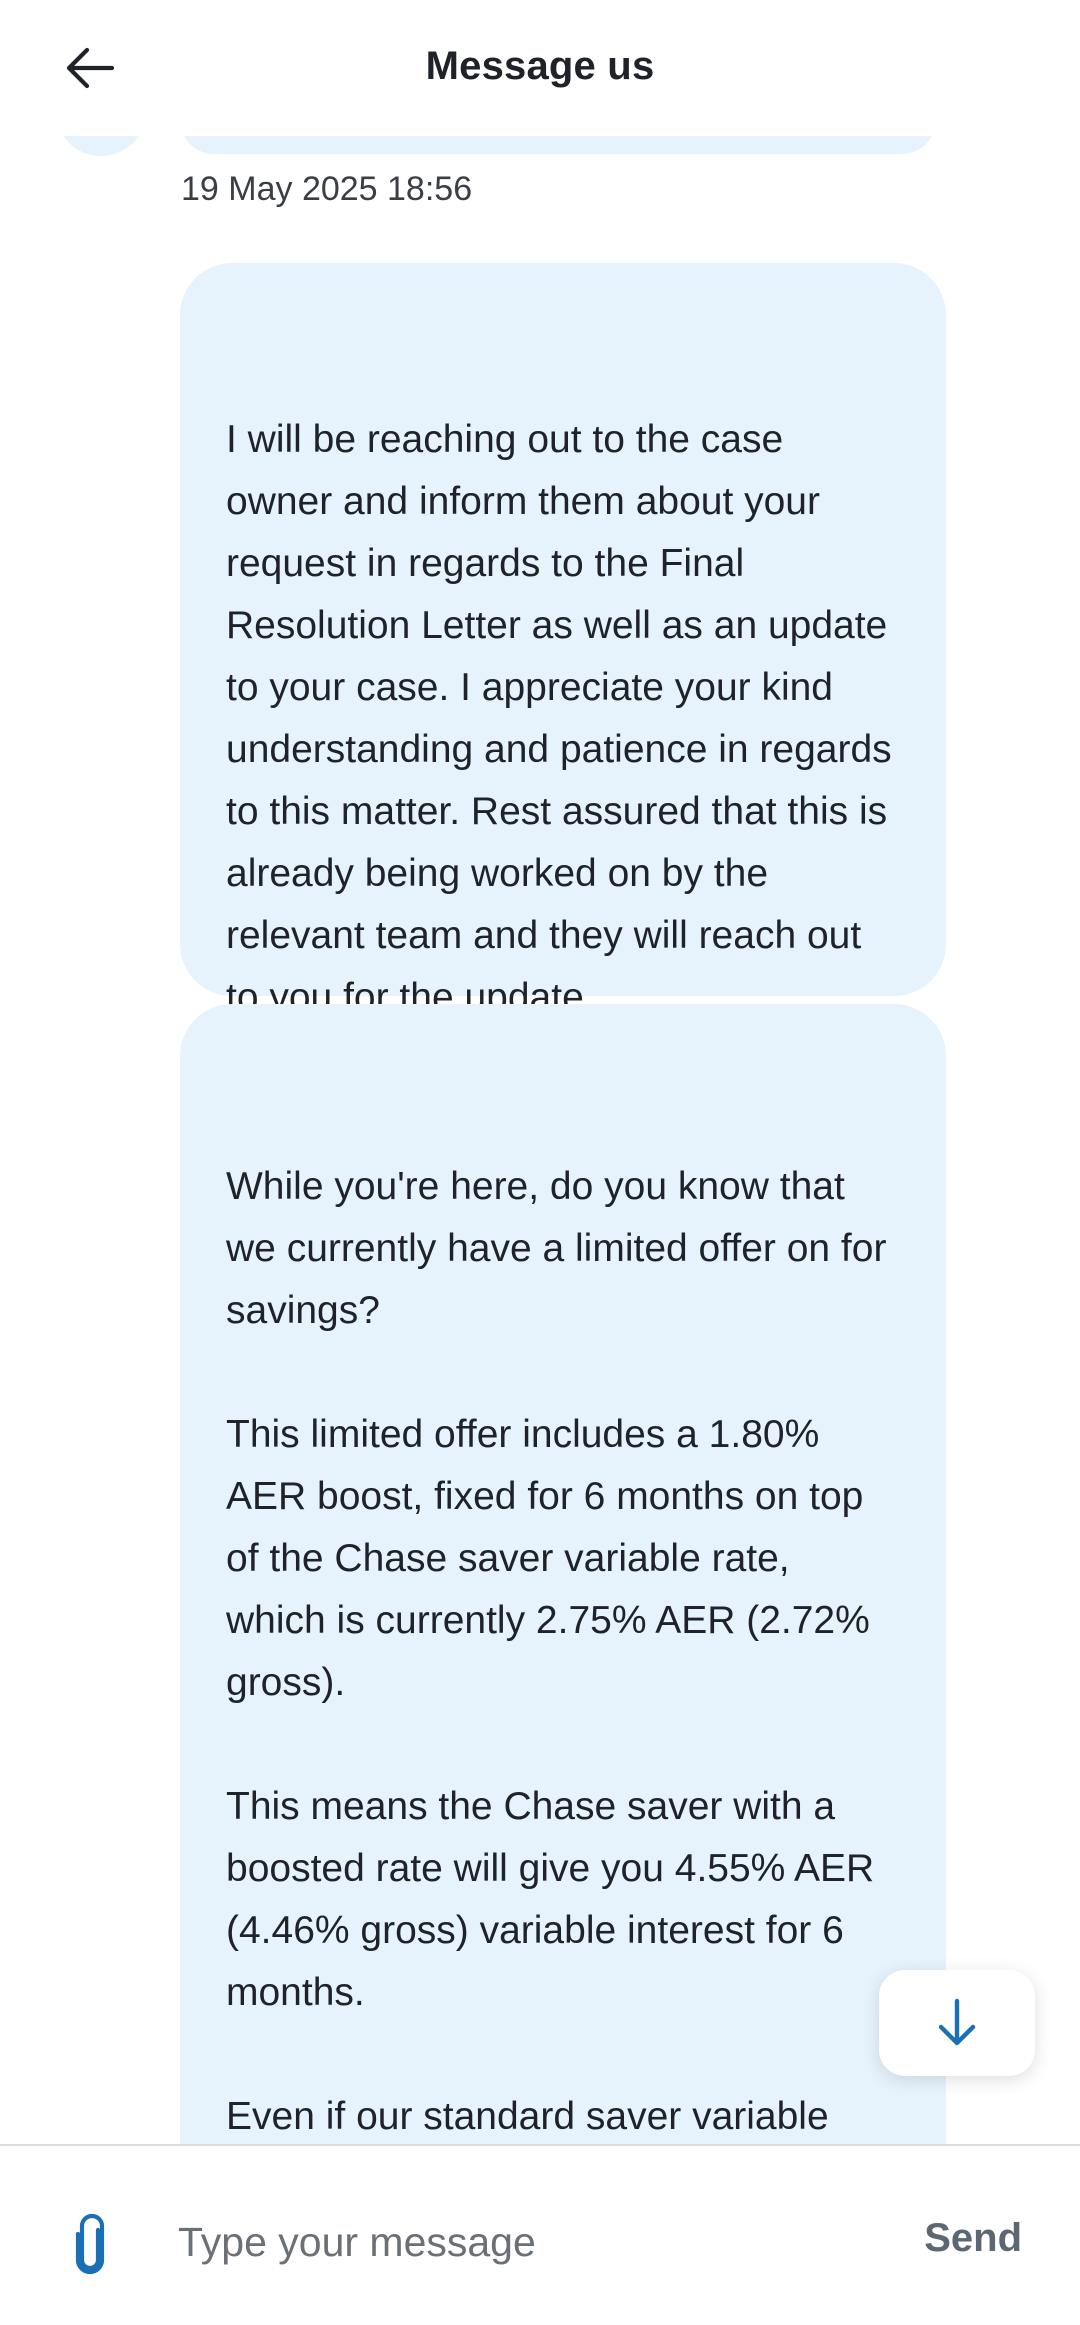 This screenshot has height=2325, width=1080. I want to click on page-title: Message us, so click(540, 66).